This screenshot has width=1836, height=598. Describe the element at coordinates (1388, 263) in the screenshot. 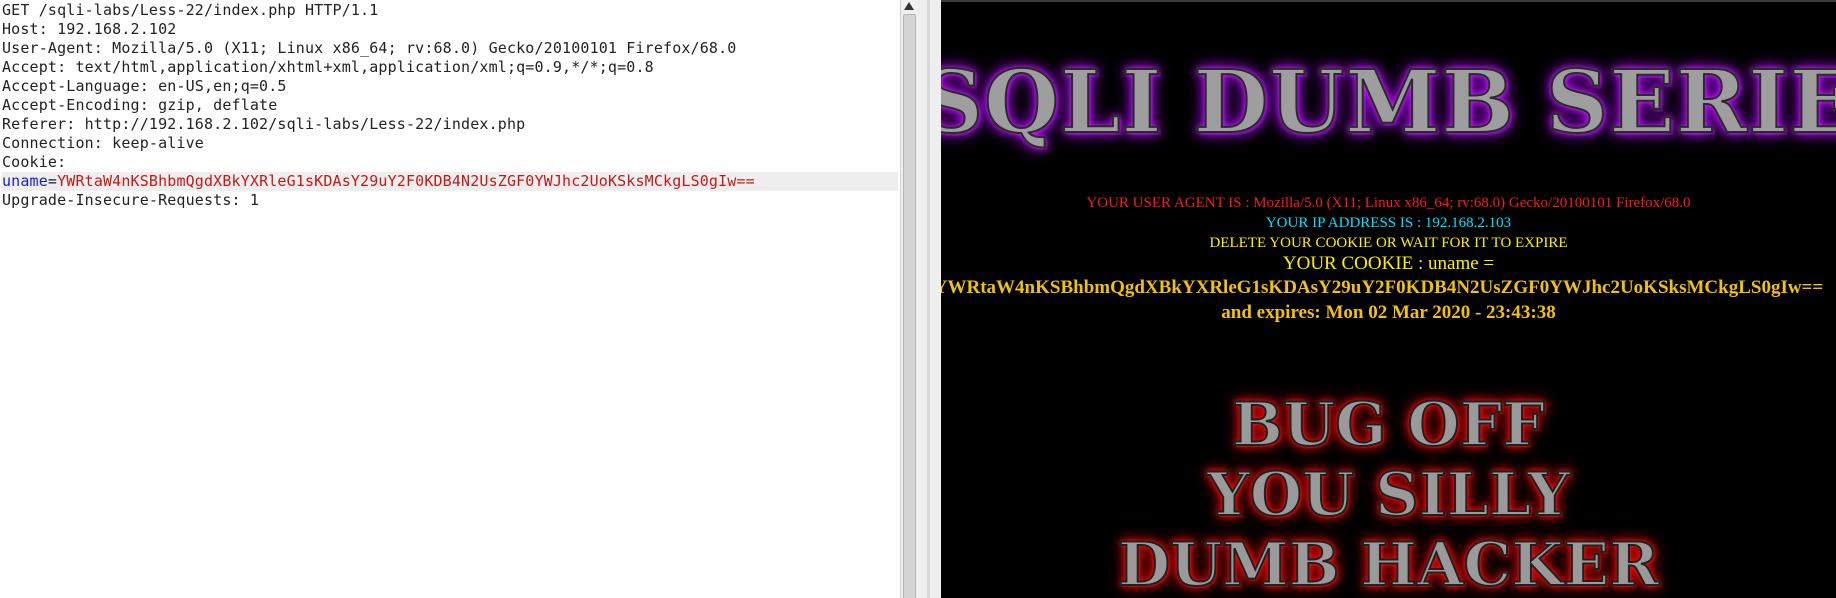

I see `cookie-info: YOUR COOKIE : uname =` at that location.